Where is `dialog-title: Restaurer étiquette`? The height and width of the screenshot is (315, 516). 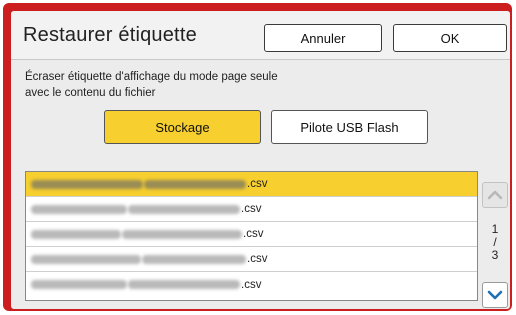
dialog-title: Restaurer étiquette is located at coordinates (110, 35).